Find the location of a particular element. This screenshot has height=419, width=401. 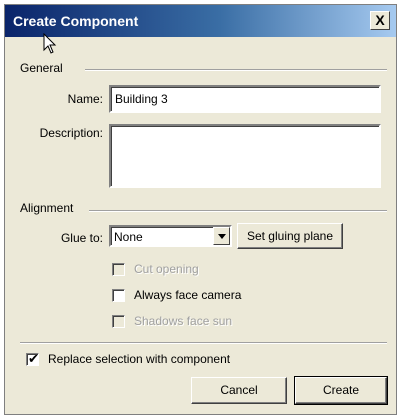

general-group-label: General is located at coordinates (41, 68).